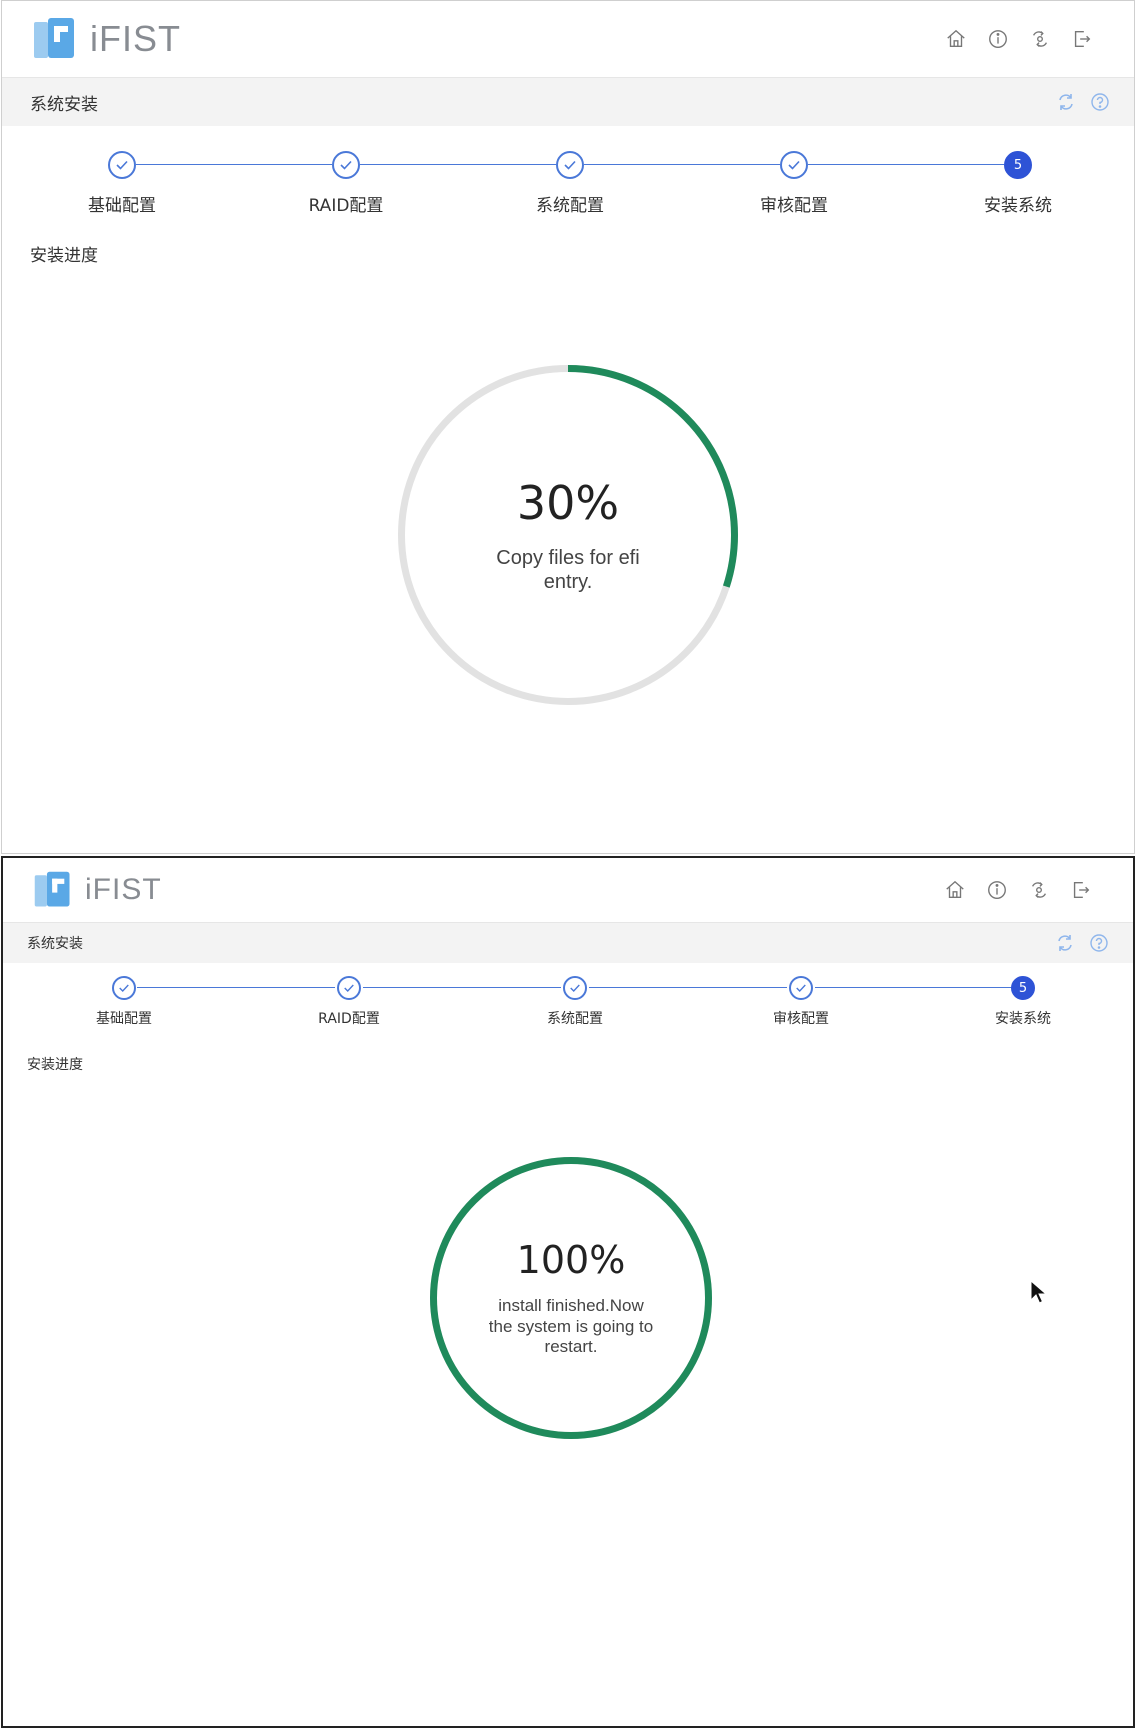  Describe the element at coordinates (571, 1260) in the screenshot. I see `progress-percent: 100%` at that location.